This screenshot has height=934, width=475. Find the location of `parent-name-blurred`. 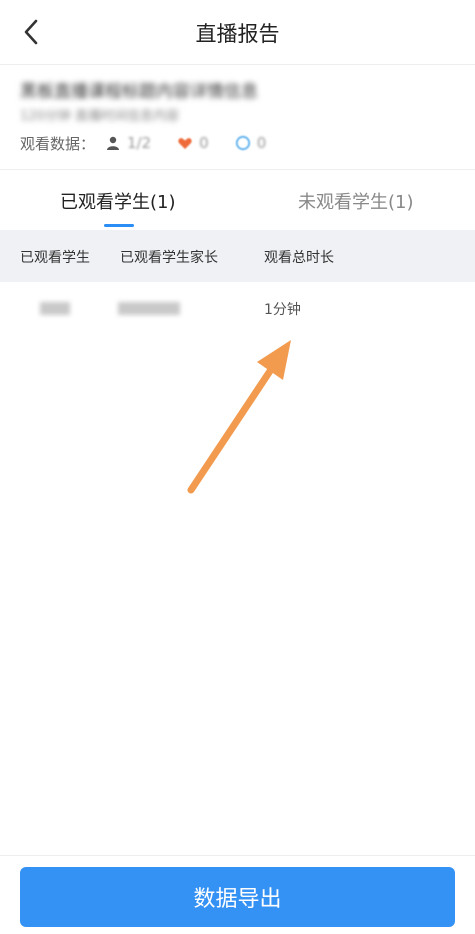

parent-name-blurred is located at coordinates (149, 308).